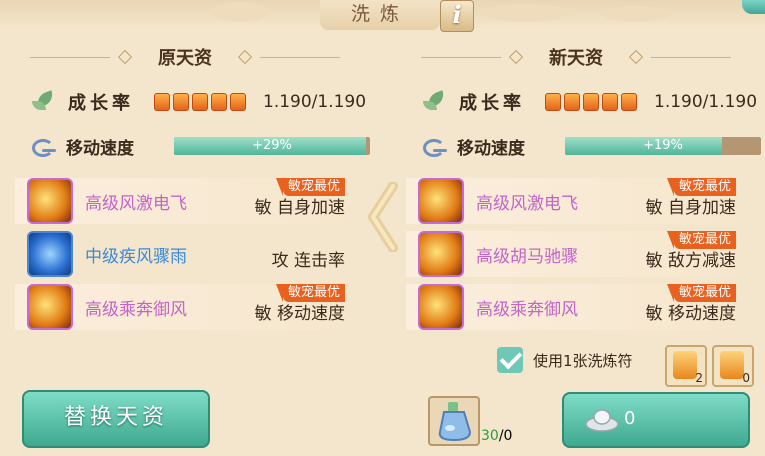 This screenshot has height=456, width=765. I want to click on talisman-slot: 0, so click(733, 366).